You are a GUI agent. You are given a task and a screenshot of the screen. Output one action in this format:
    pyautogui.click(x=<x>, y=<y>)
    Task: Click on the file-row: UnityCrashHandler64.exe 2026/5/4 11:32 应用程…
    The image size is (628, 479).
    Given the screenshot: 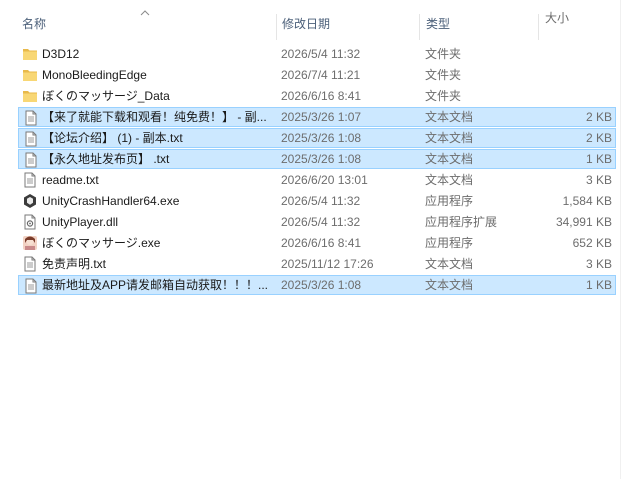 What is the action you would take?
    pyautogui.click(x=317, y=201)
    